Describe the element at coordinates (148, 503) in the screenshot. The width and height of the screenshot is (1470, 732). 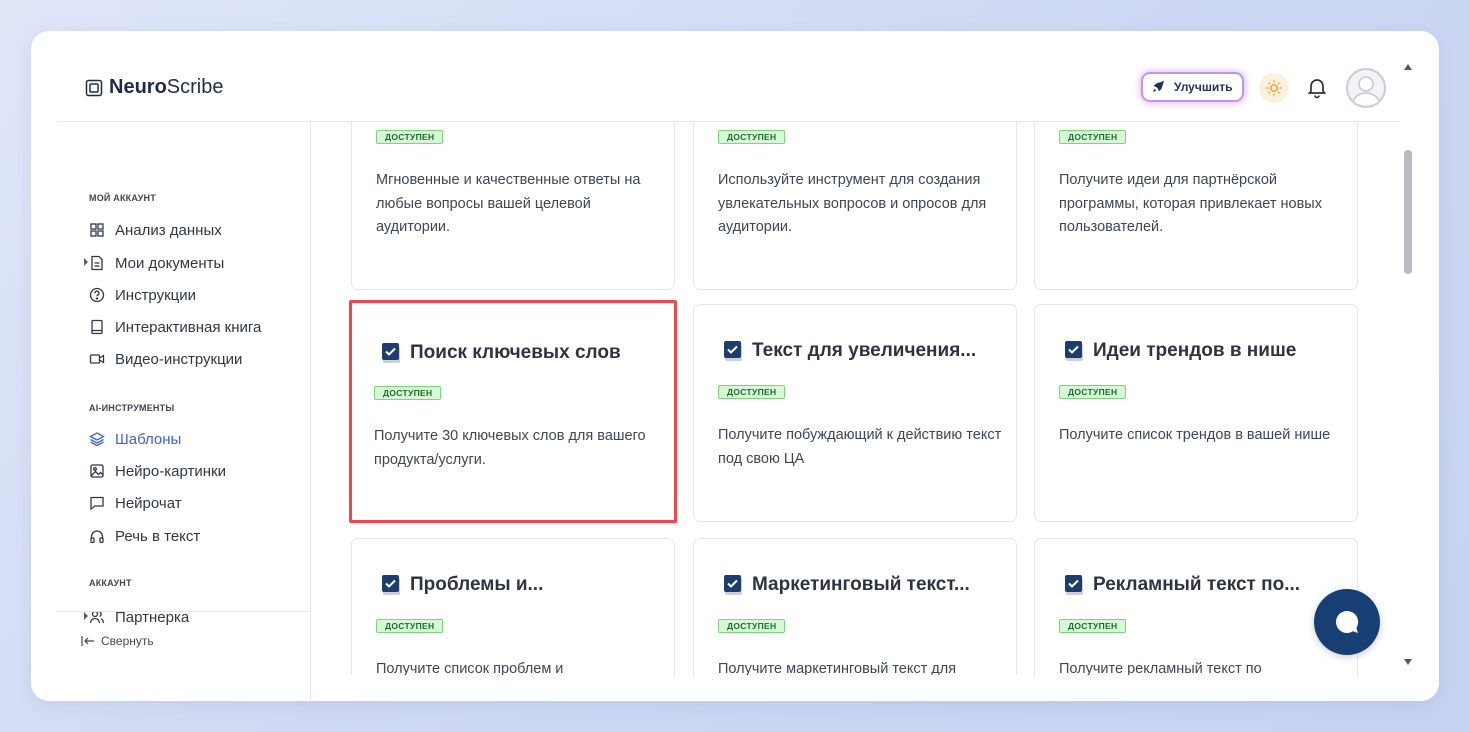
I see `sidebar-item-label: Нейрочат` at that location.